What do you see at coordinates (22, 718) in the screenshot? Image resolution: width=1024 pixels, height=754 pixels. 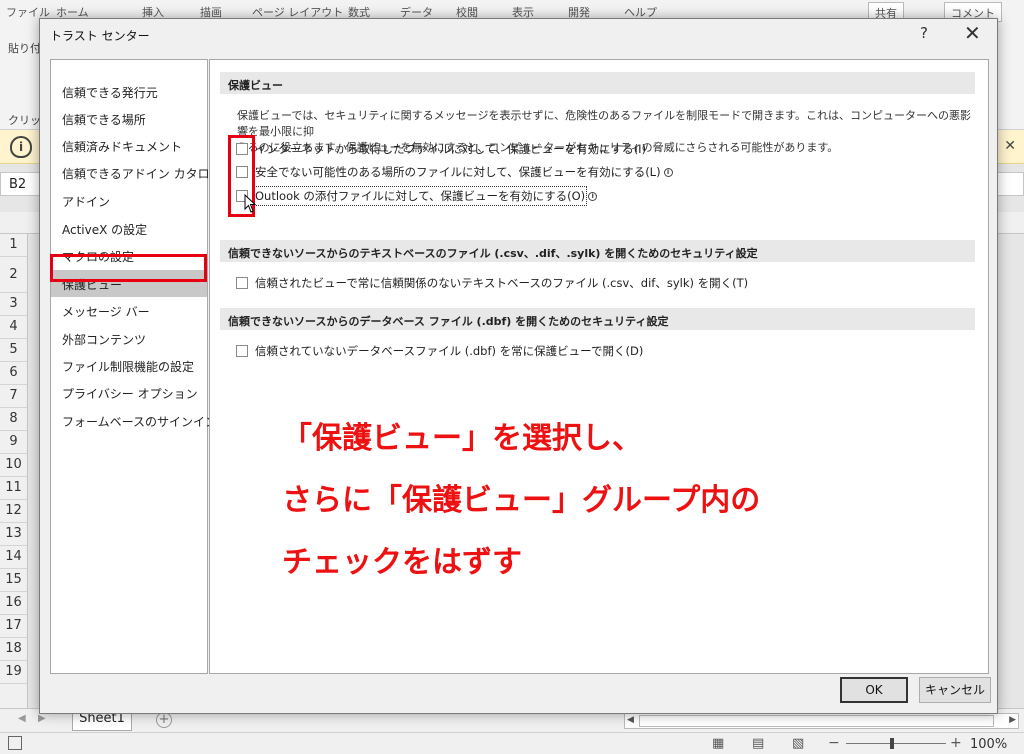 I see `sheet-prev-icon: ◀` at bounding box center [22, 718].